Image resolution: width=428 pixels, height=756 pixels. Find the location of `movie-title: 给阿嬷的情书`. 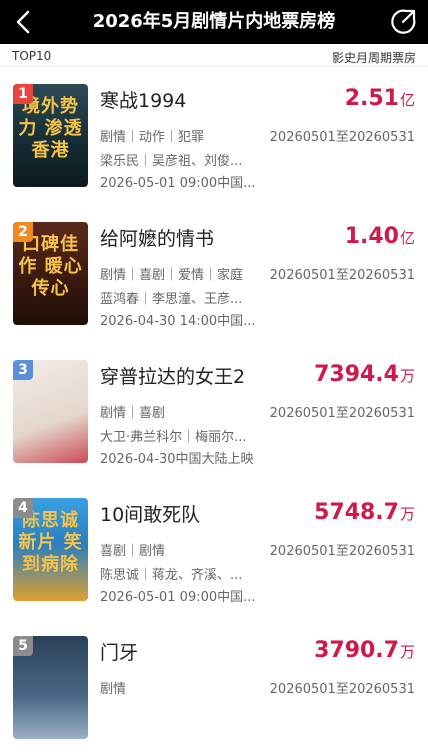

movie-title: 给阿嬷的情书 is located at coordinates (157, 239).